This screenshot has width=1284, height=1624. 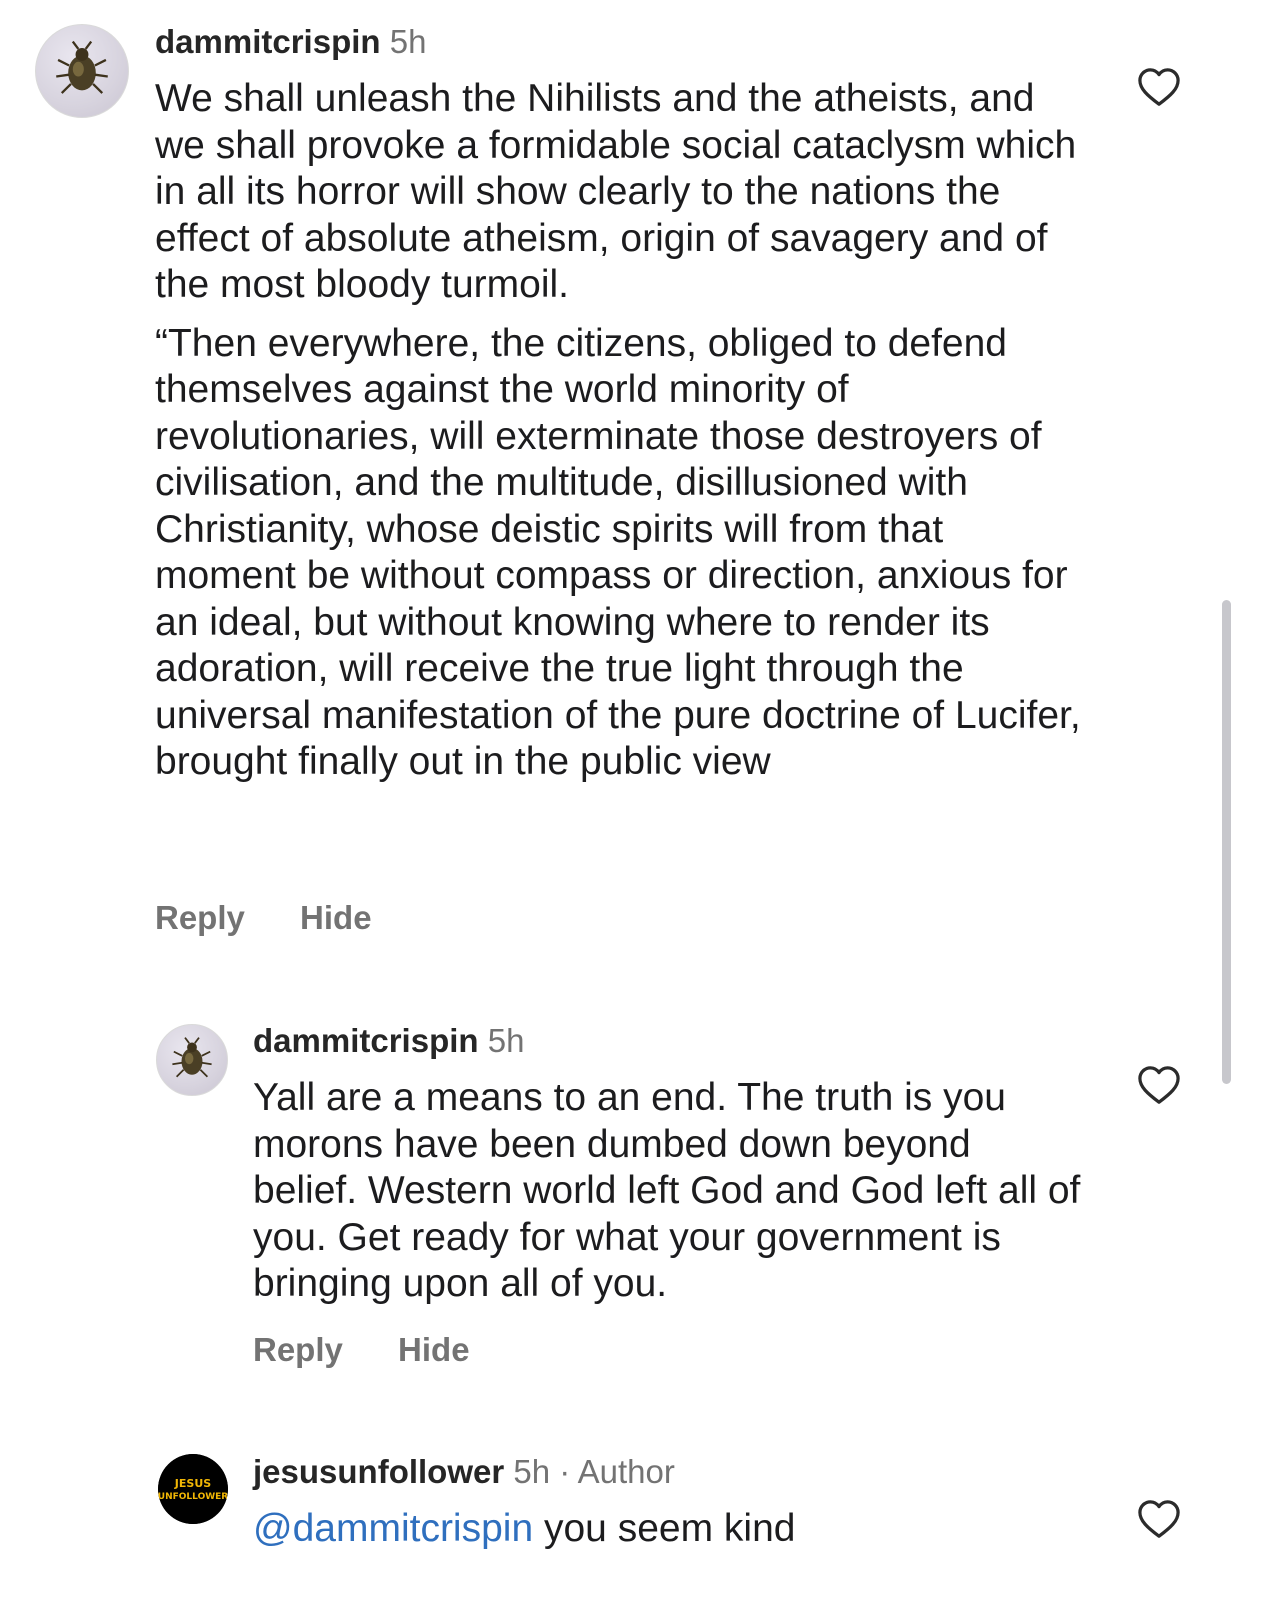 What do you see at coordinates (192, 1483) in the screenshot?
I see `logo-line-1: JESUS` at bounding box center [192, 1483].